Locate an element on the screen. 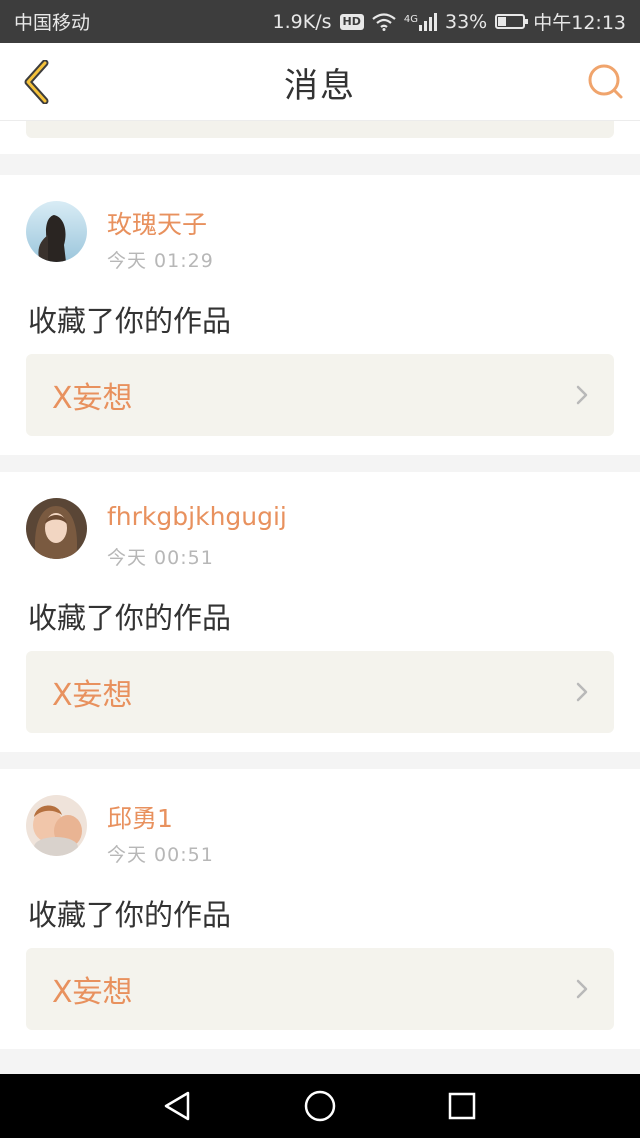 This screenshot has width=640, height=1138. network-speed: 1.9K/s is located at coordinates (302, 21).